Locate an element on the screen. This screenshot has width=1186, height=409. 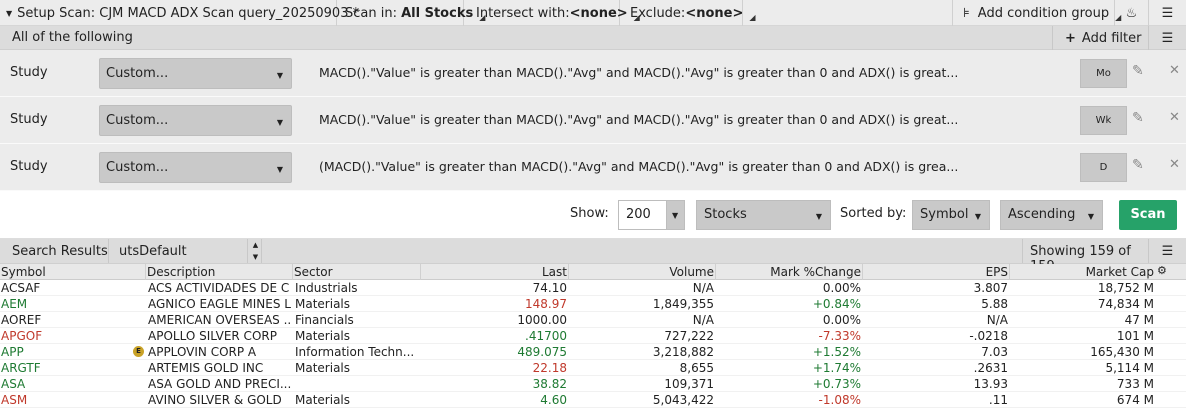
flame-icon: ♨ is located at coordinates (1131, 13).